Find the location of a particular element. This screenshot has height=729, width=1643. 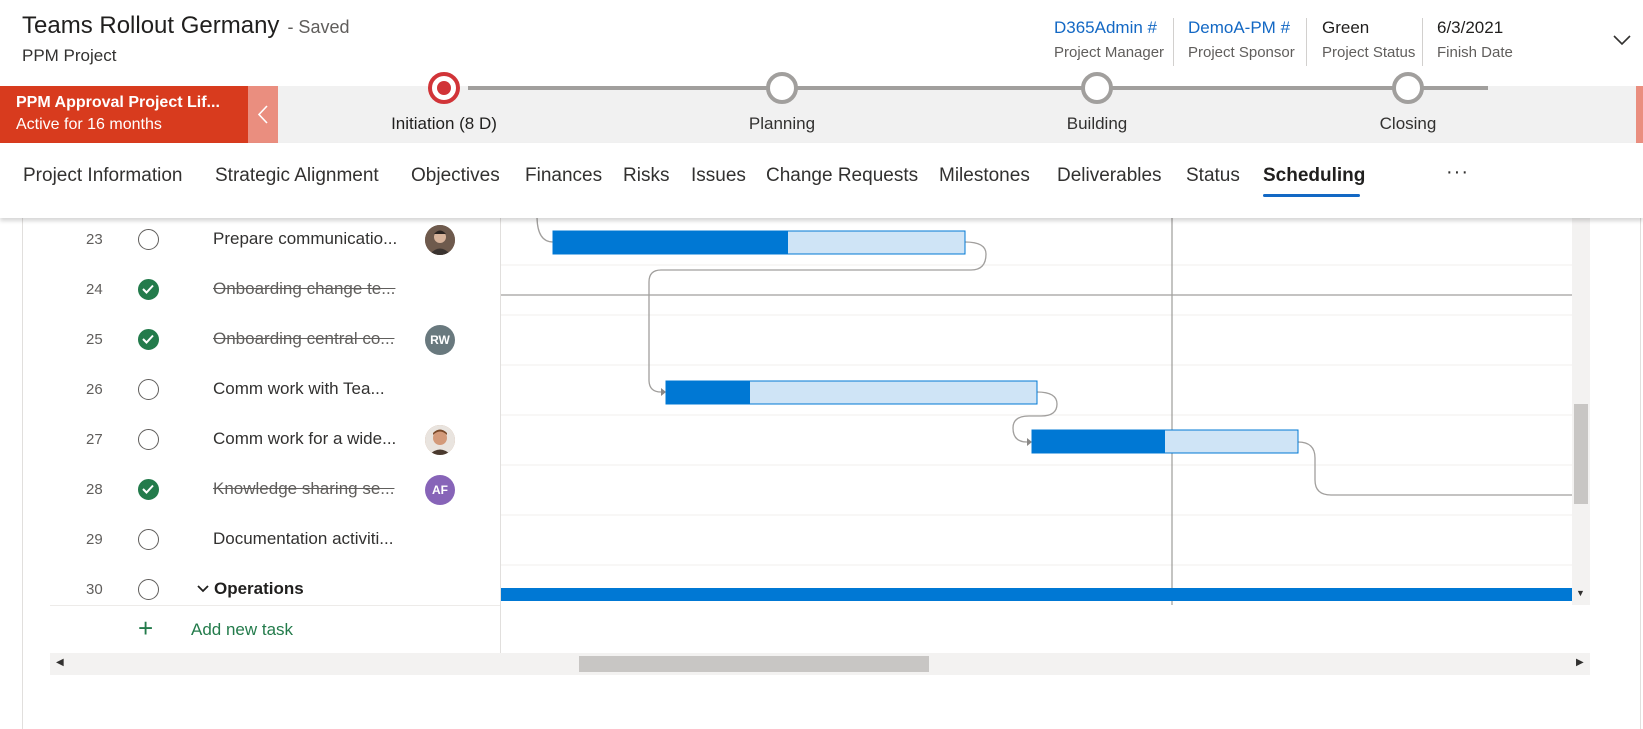

tab-milestones: Milestones is located at coordinates (984, 176).